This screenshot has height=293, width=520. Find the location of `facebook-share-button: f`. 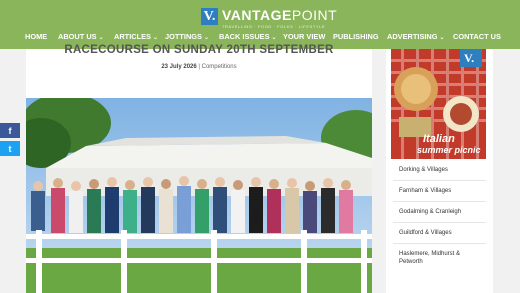

facebook-share-button: f is located at coordinates (10, 130).